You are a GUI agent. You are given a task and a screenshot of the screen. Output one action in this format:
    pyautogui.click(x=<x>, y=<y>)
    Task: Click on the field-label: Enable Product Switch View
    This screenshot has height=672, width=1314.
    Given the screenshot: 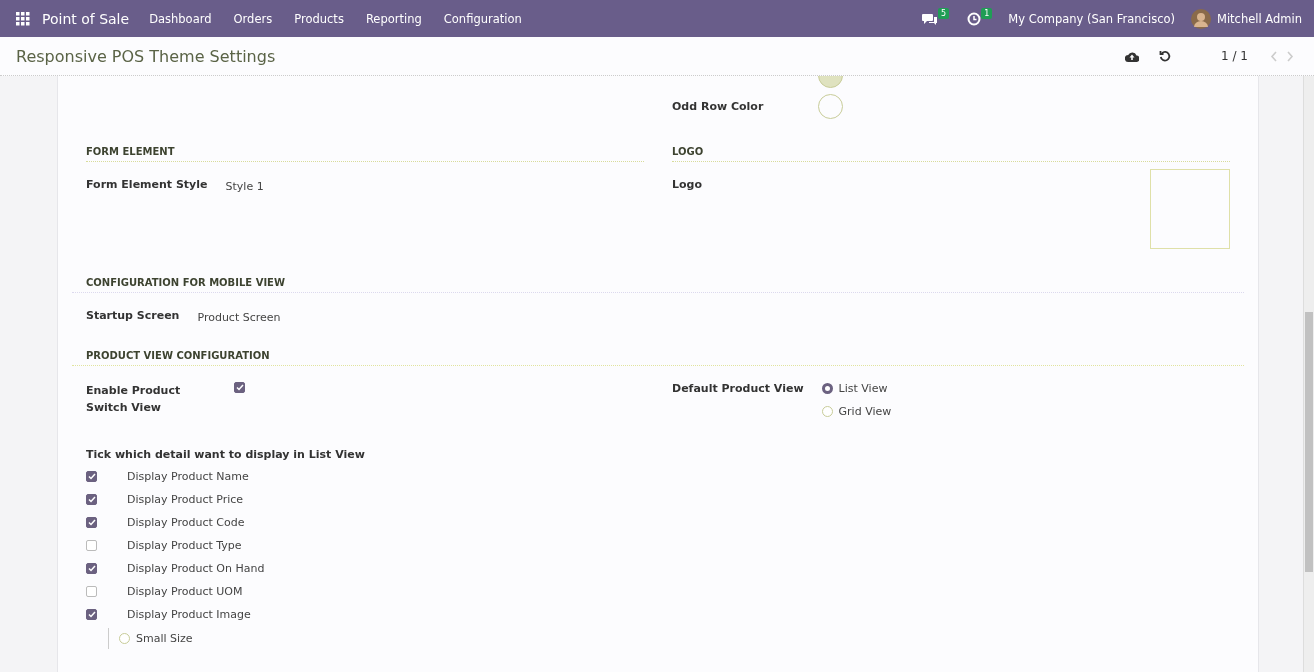 What is the action you would take?
    pyautogui.click(x=134, y=399)
    